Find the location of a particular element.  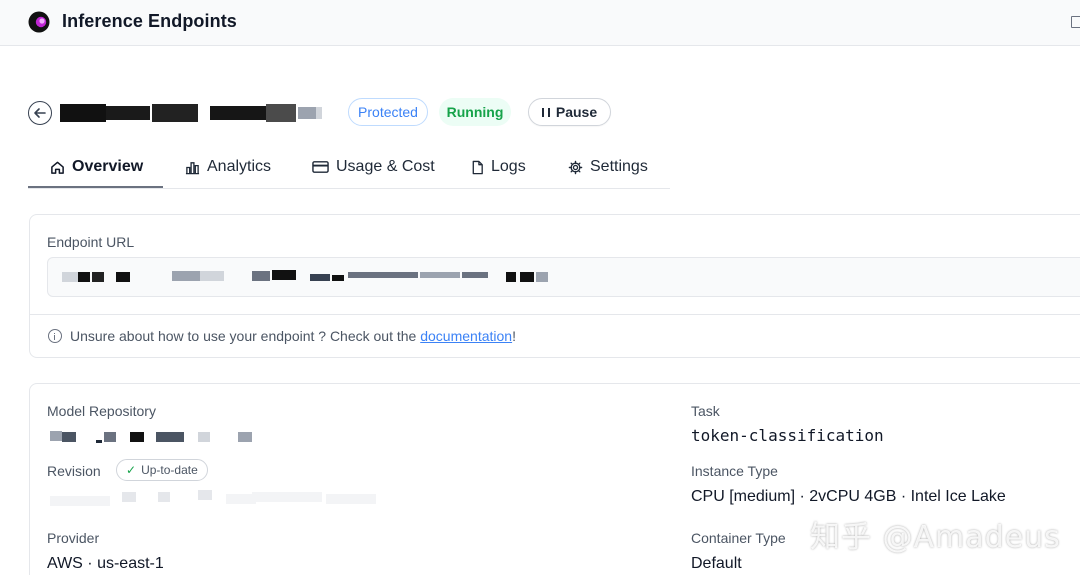

back-button is located at coordinates (40, 113).